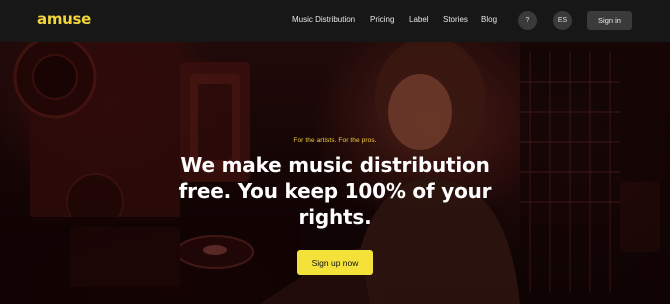 The image size is (670, 304). What do you see at coordinates (455, 19) in the screenshot?
I see `nav-link-stories: Stories` at bounding box center [455, 19].